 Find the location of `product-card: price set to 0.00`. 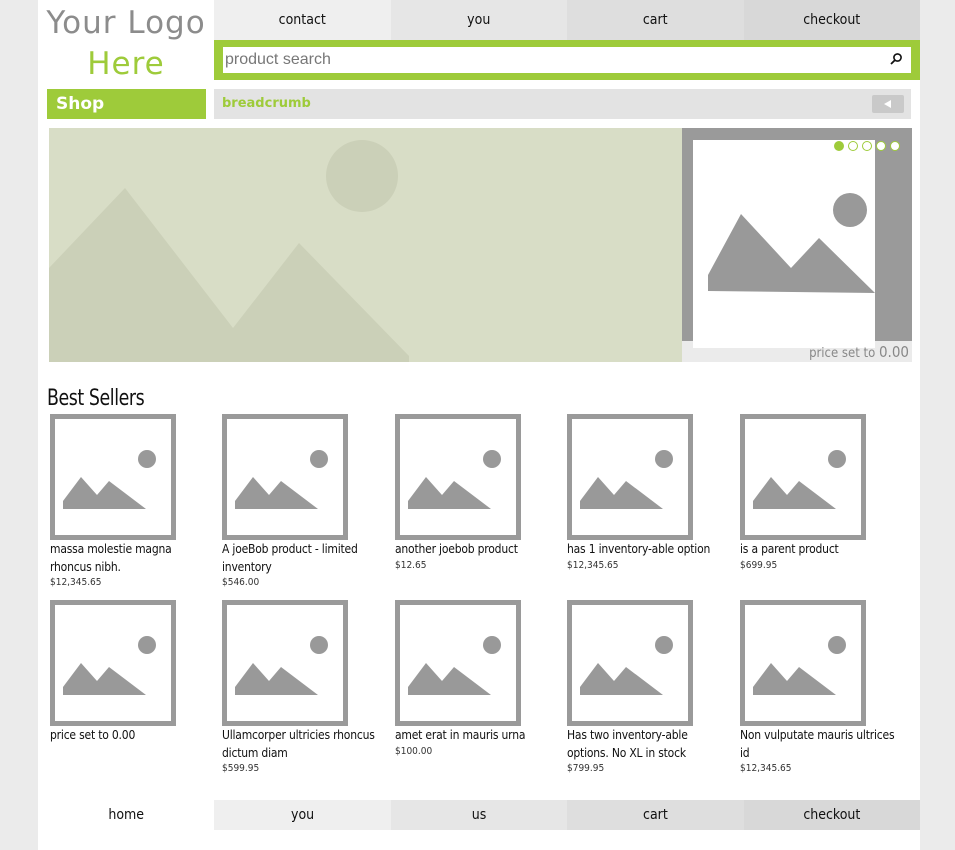

product-card: price set to 0.00 is located at coordinates (132, 672).